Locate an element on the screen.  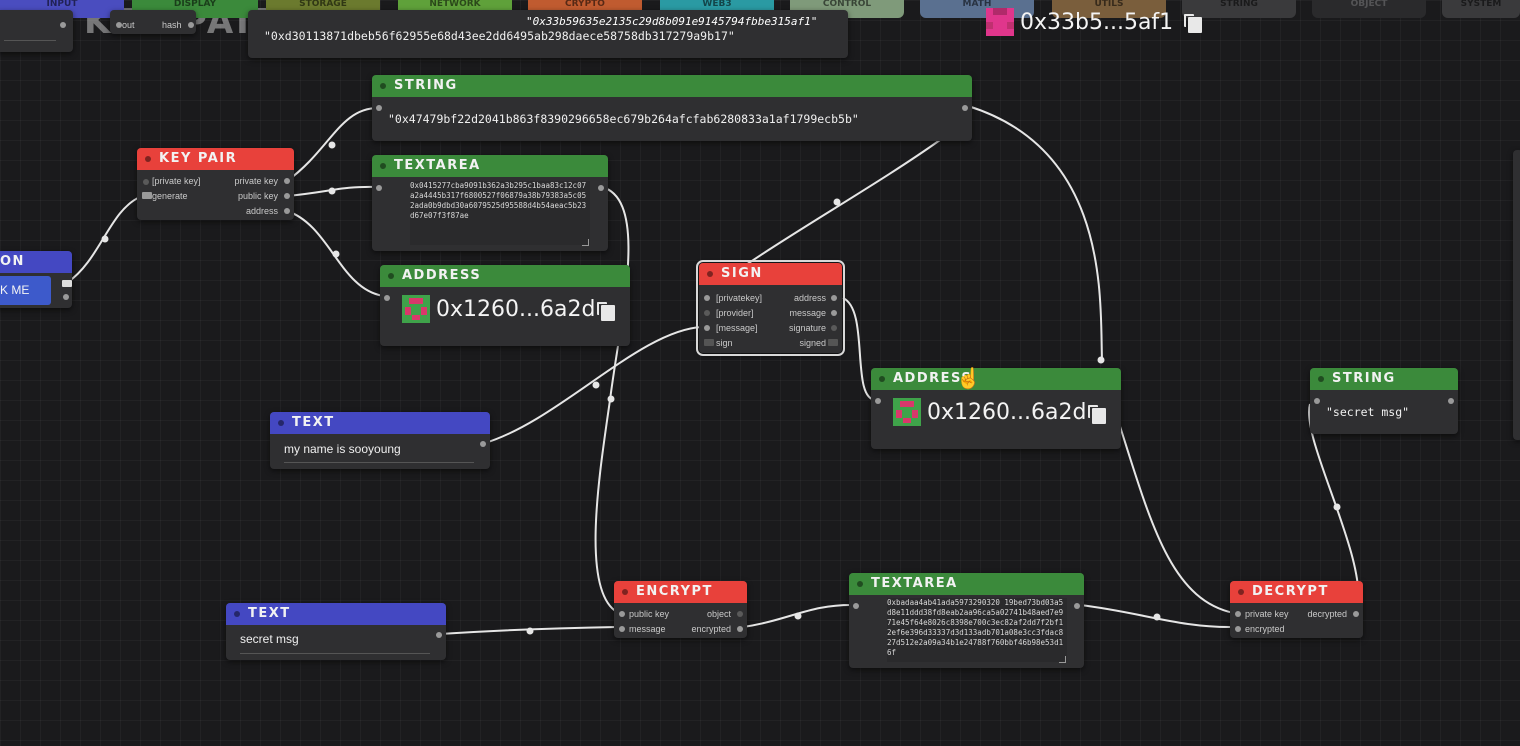
string-node-1-title: STRING is located at coordinates (672, 86).